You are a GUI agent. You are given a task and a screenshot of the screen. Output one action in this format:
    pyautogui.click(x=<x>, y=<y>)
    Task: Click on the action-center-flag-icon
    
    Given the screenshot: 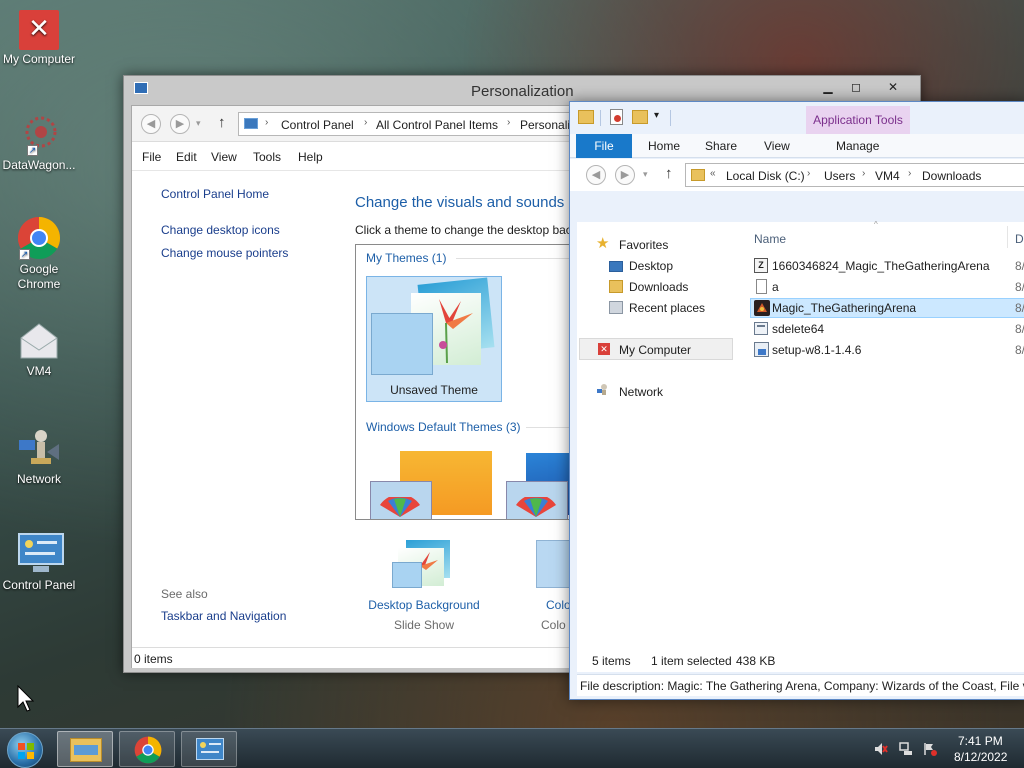 What is the action you would take?
    pyautogui.click(x=930, y=749)
    